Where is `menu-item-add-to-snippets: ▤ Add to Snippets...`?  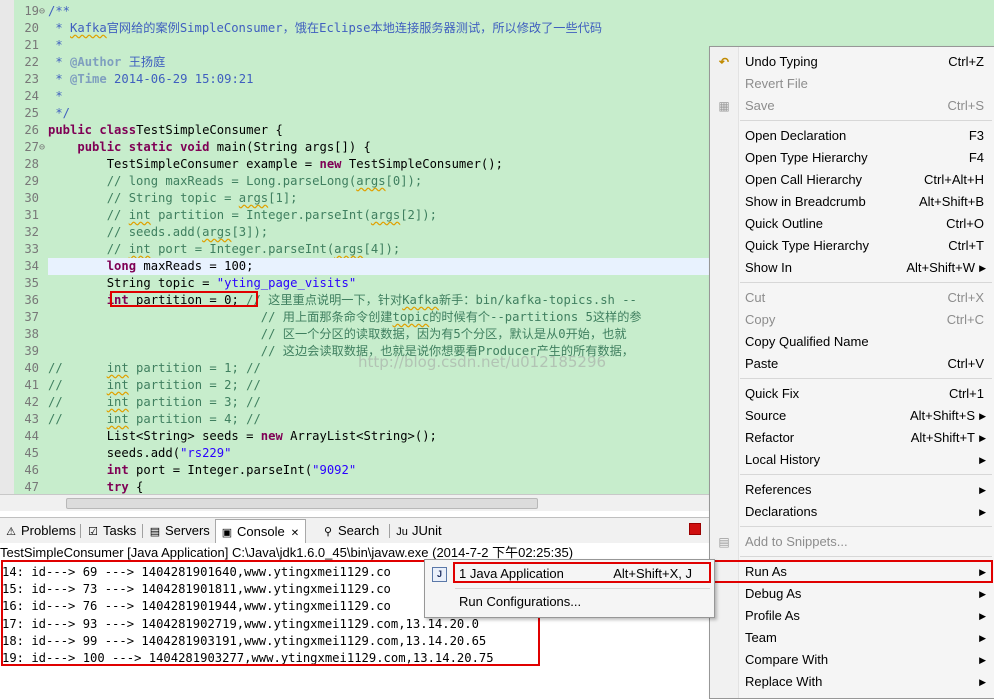 menu-item-add-to-snippets: ▤ Add to Snippets... is located at coordinates (852, 542).